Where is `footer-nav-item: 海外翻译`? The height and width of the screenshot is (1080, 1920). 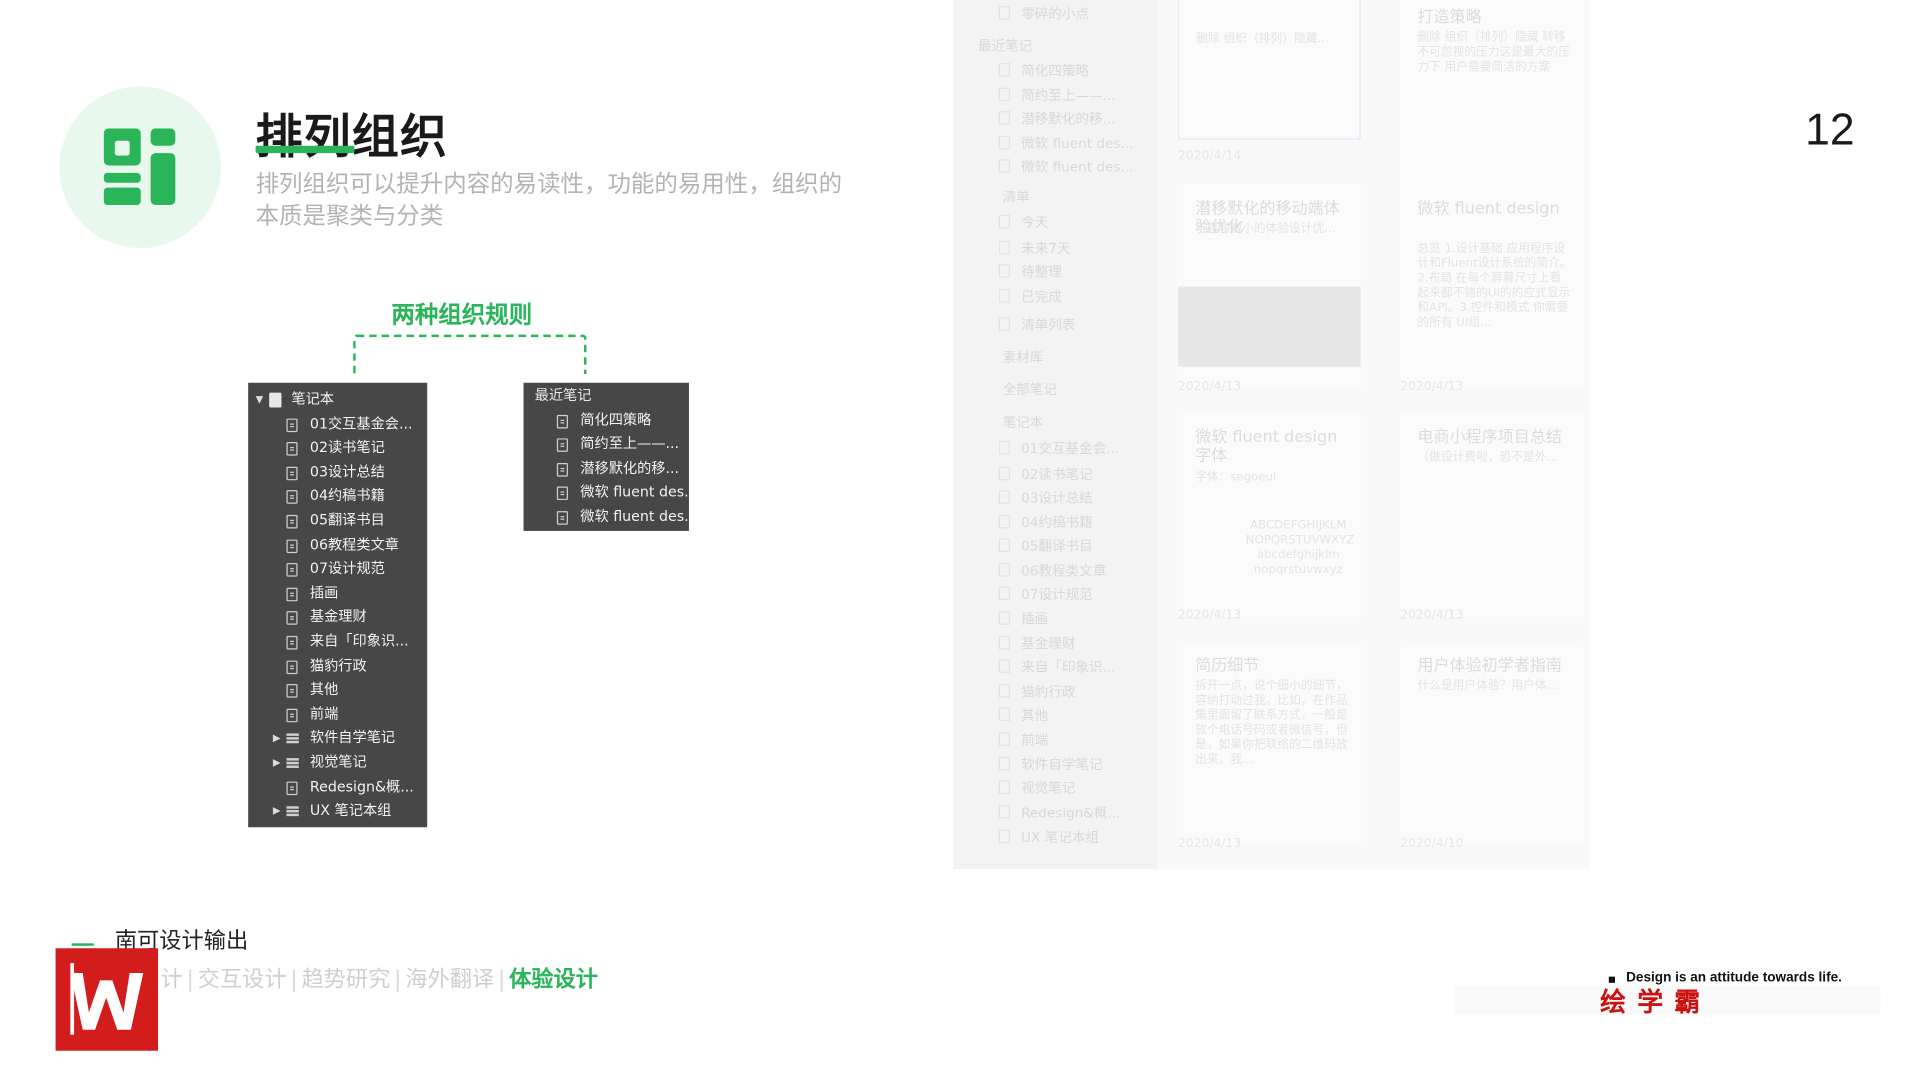 footer-nav-item: 海外翻译 is located at coordinates (449, 980).